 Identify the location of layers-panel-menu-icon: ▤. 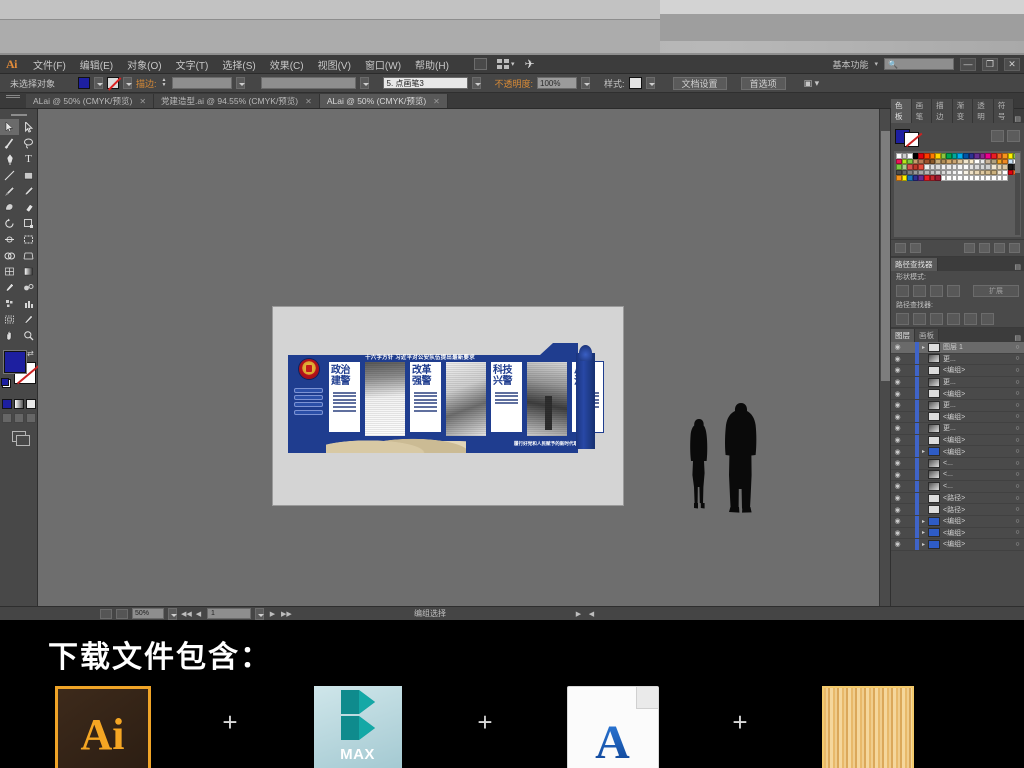
(1019, 338).